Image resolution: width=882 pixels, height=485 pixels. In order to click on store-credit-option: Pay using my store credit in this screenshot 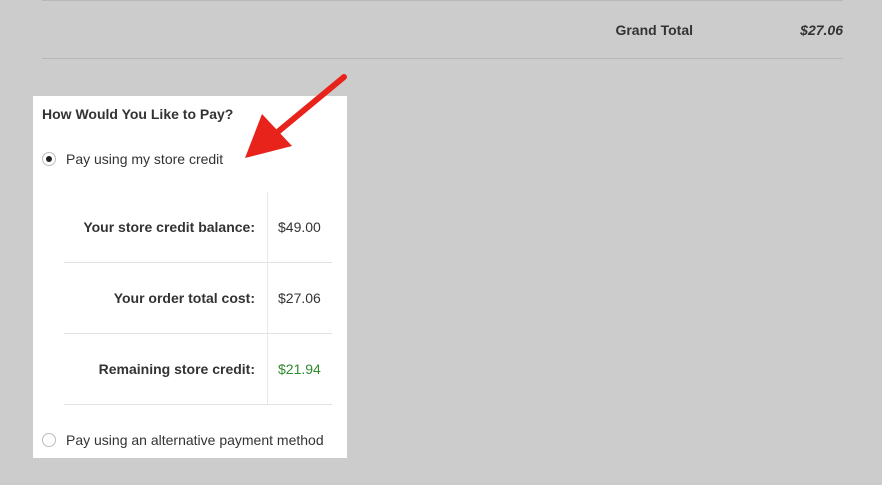, I will do `click(132, 159)`.